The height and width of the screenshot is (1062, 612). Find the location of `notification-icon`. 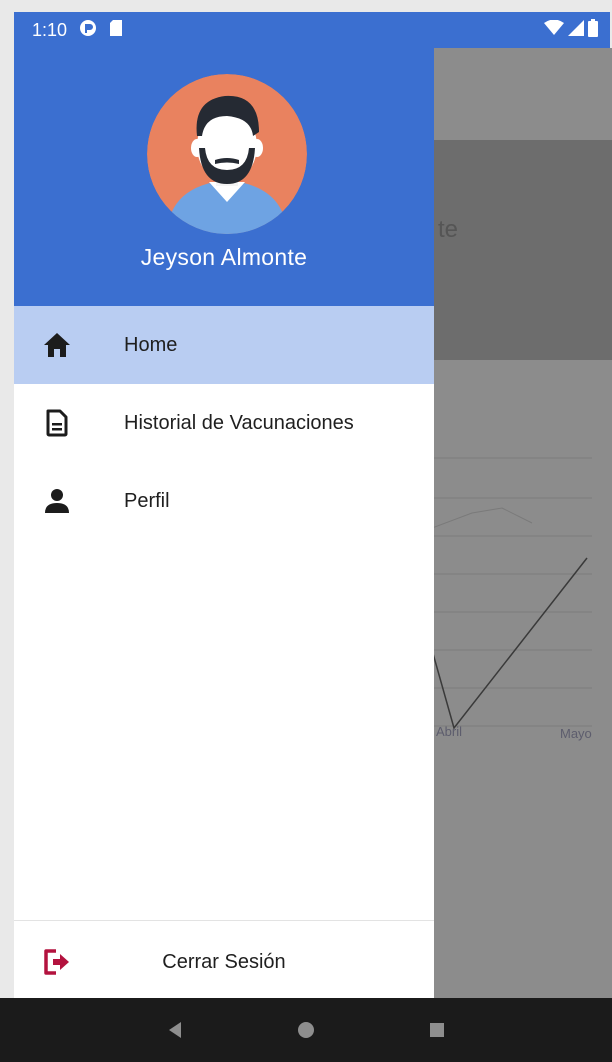

notification-icon is located at coordinates (88, 30).